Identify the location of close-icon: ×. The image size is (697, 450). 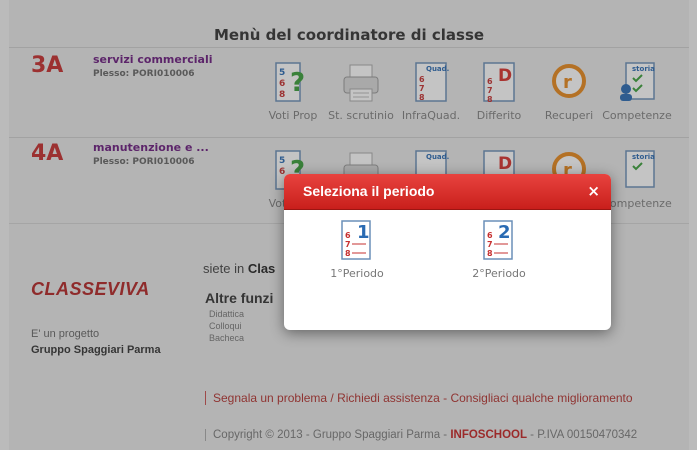
(593, 191).